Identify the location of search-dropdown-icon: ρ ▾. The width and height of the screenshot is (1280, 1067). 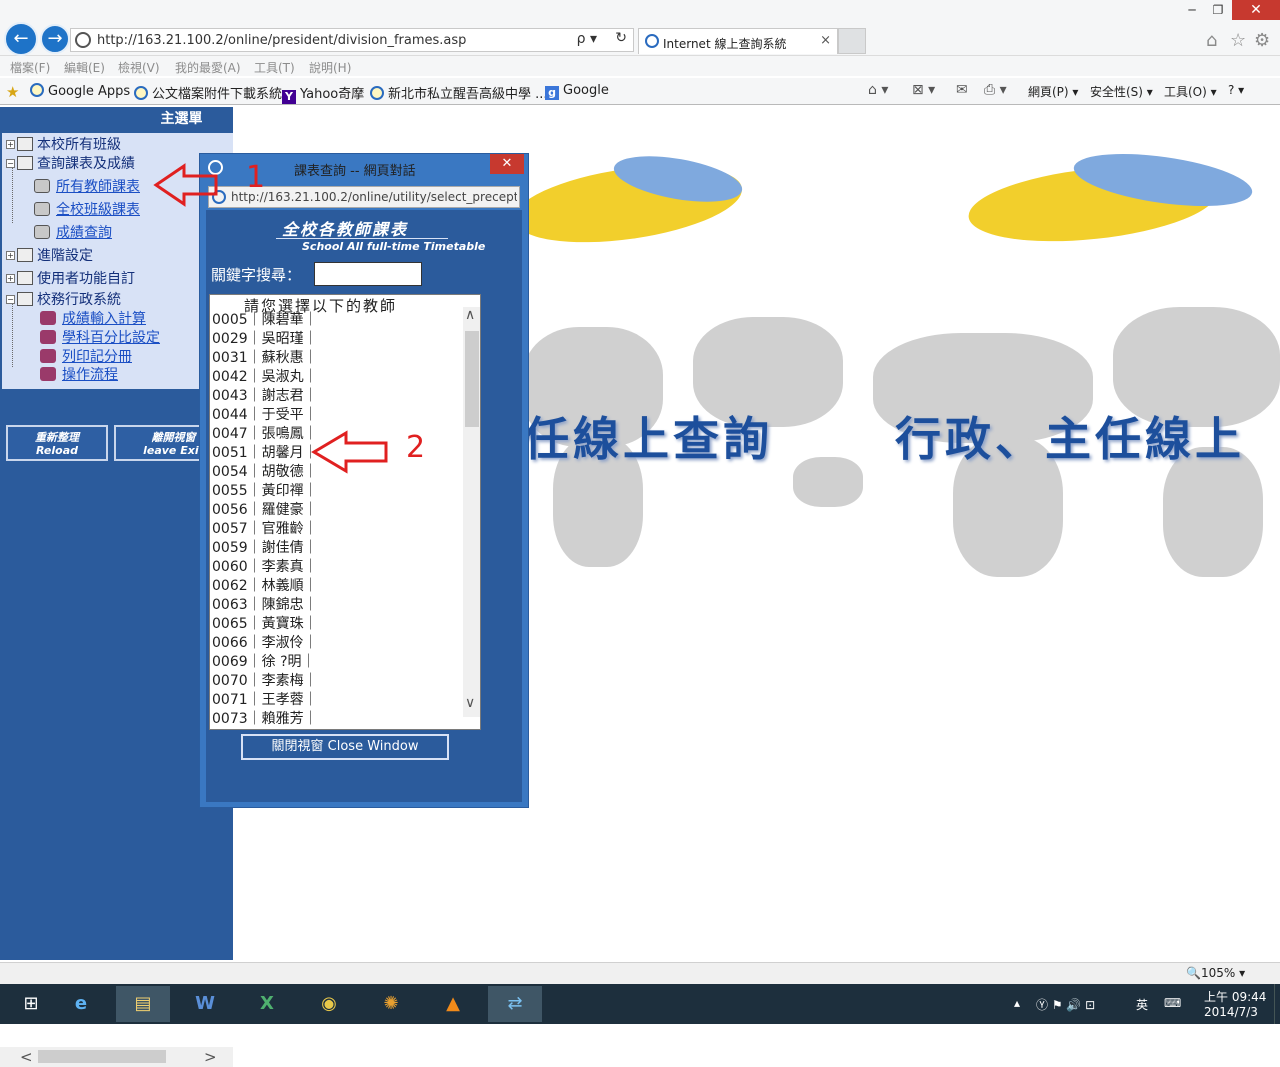
(587, 39).